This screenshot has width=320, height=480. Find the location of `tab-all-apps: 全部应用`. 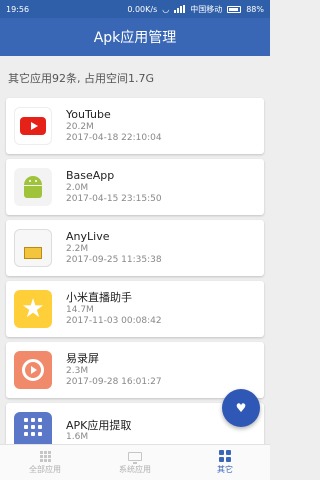

tab-all-apps: 全部应用 is located at coordinates (45, 462).